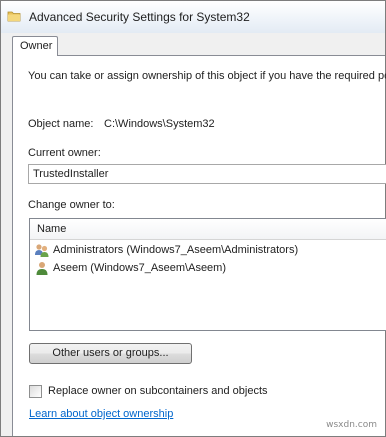  What do you see at coordinates (61, 124) in the screenshot?
I see `object-name-label: Object name:` at bounding box center [61, 124].